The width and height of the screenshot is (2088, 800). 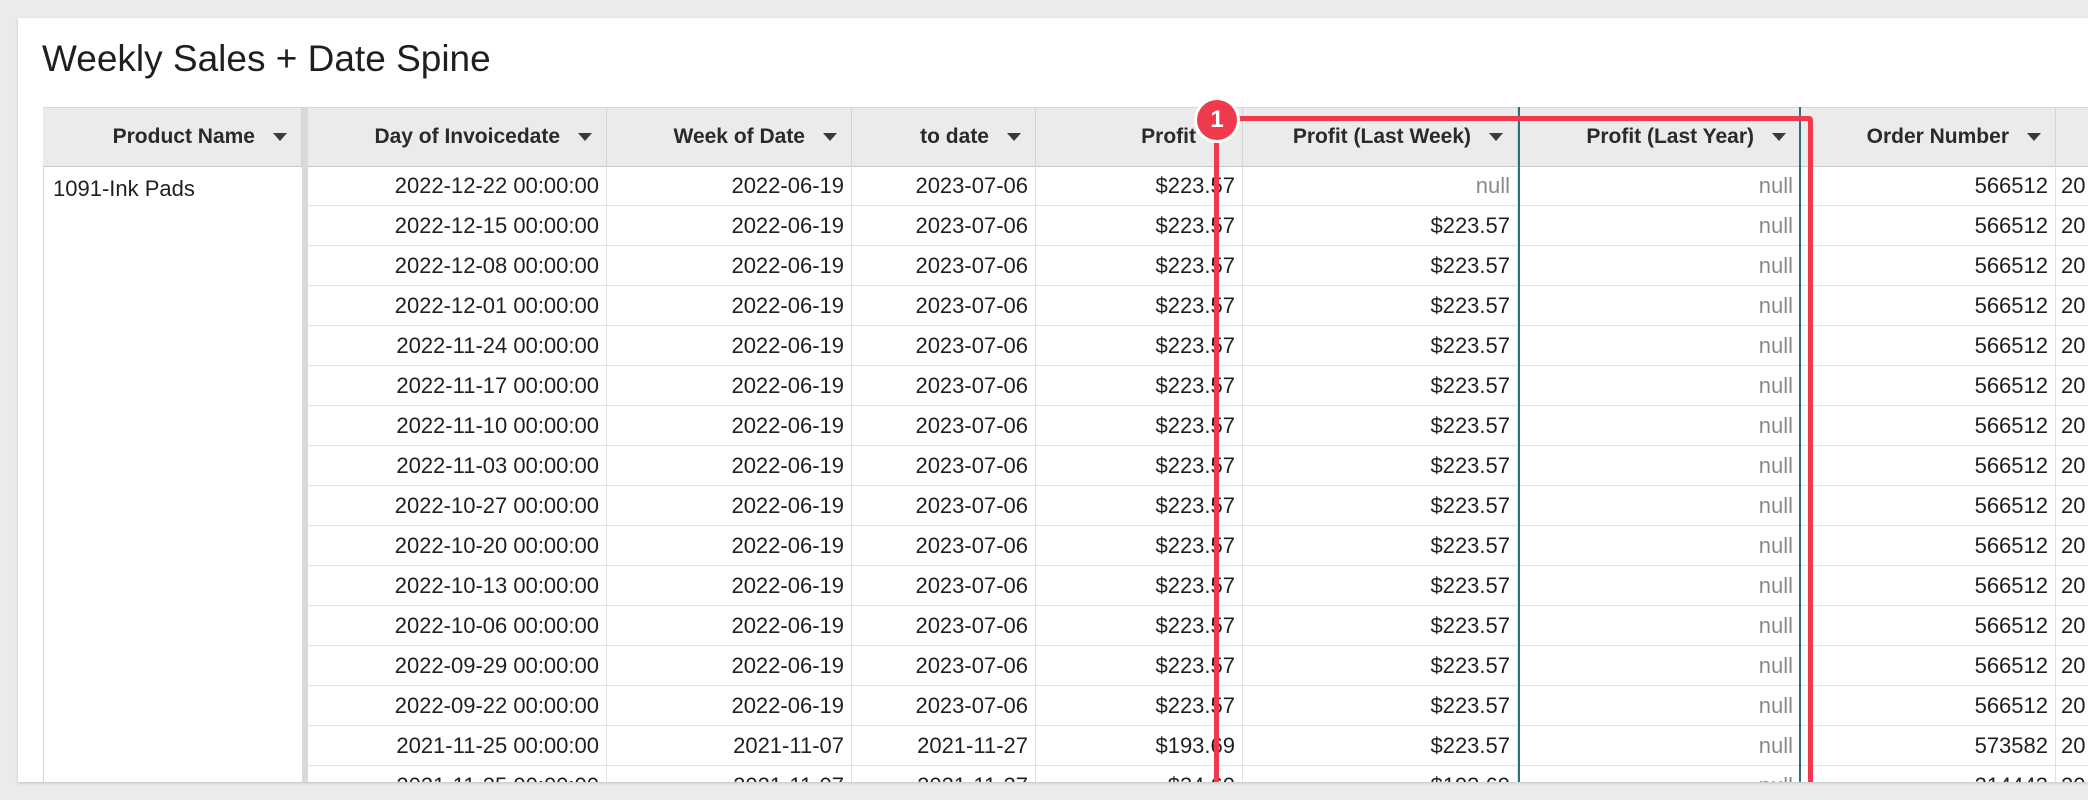 What do you see at coordinates (1380, 186) in the screenshot?
I see `cell-profit-last-week: null` at bounding box center [1380, 186].